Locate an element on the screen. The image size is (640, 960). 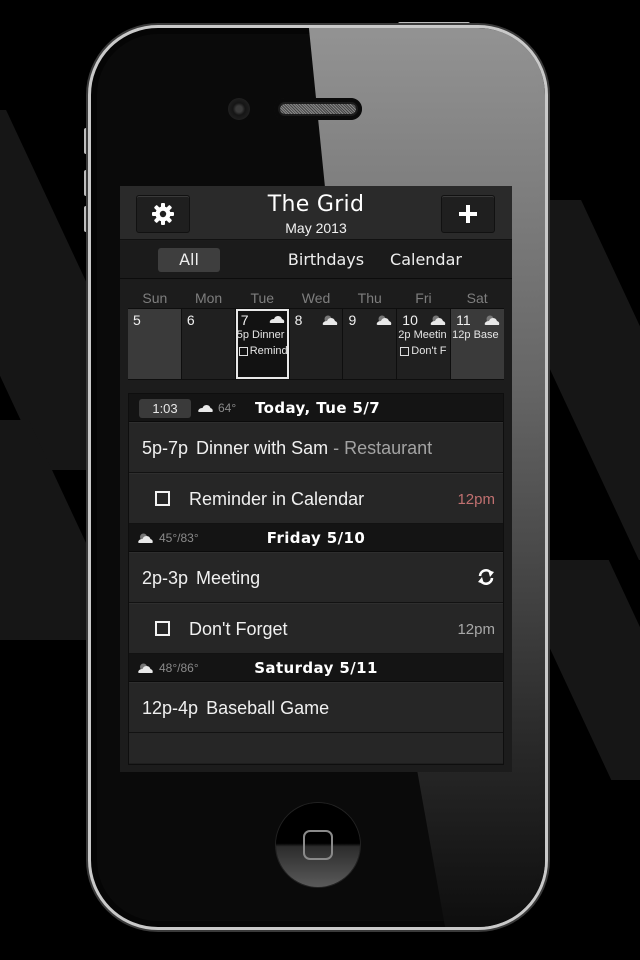
tab-calendar: Calendar is located at coordinates (426, 260).